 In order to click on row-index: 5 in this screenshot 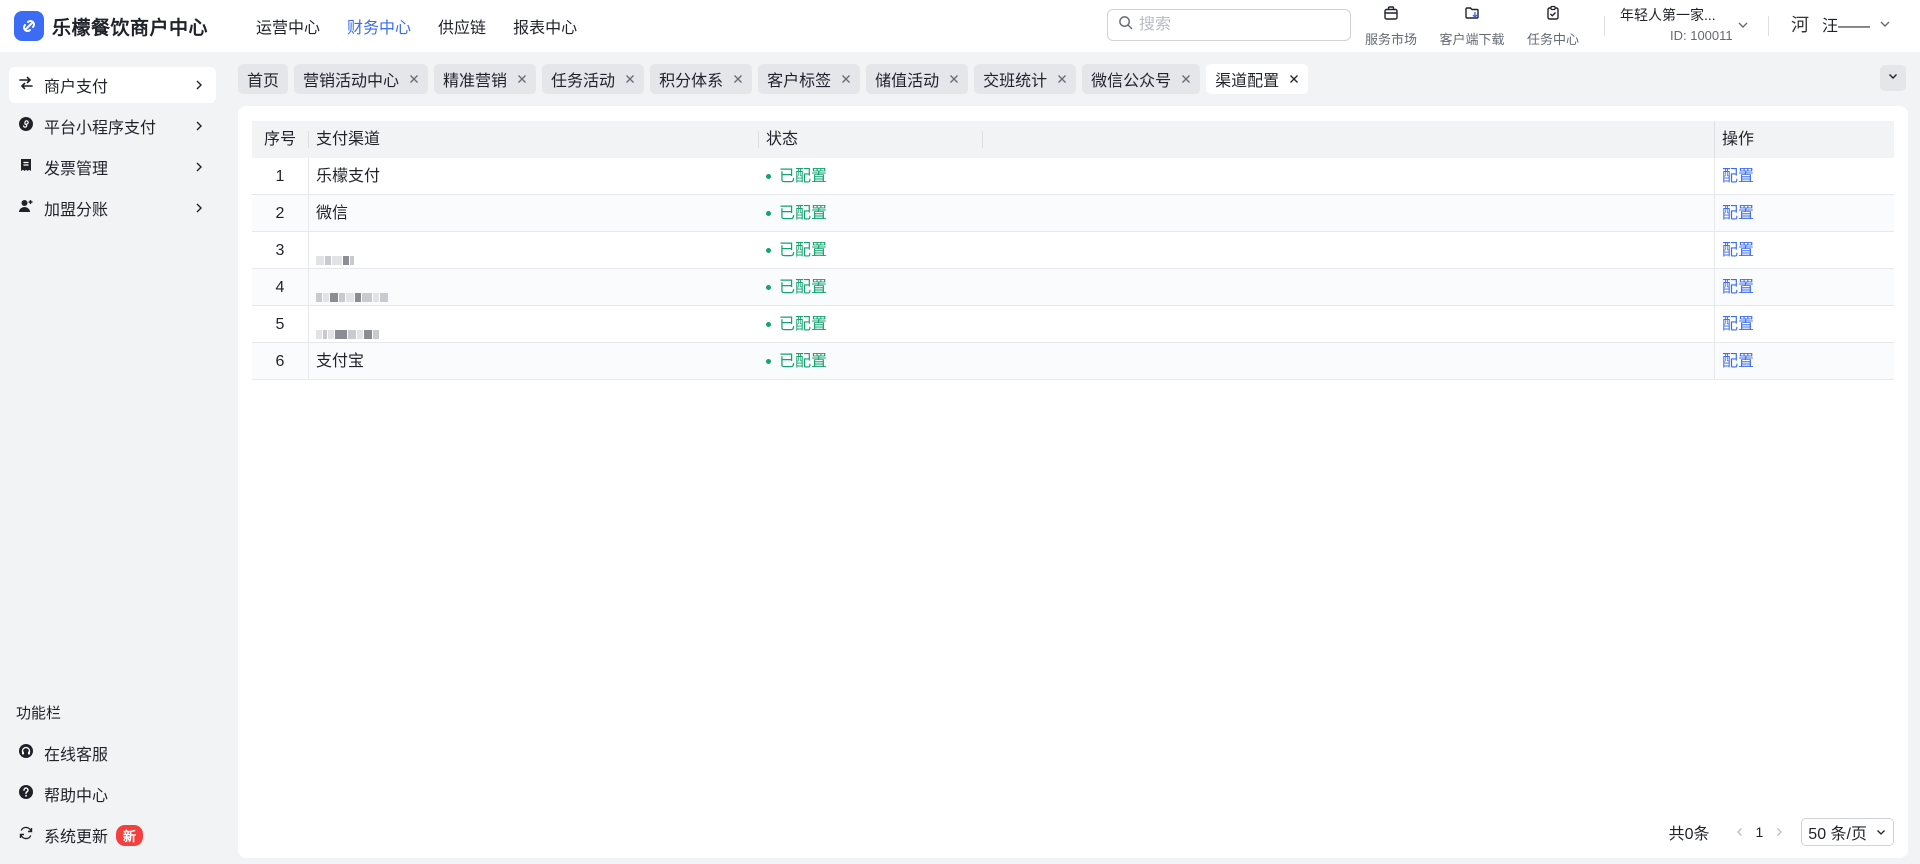, I will do `click(280, 324)`.